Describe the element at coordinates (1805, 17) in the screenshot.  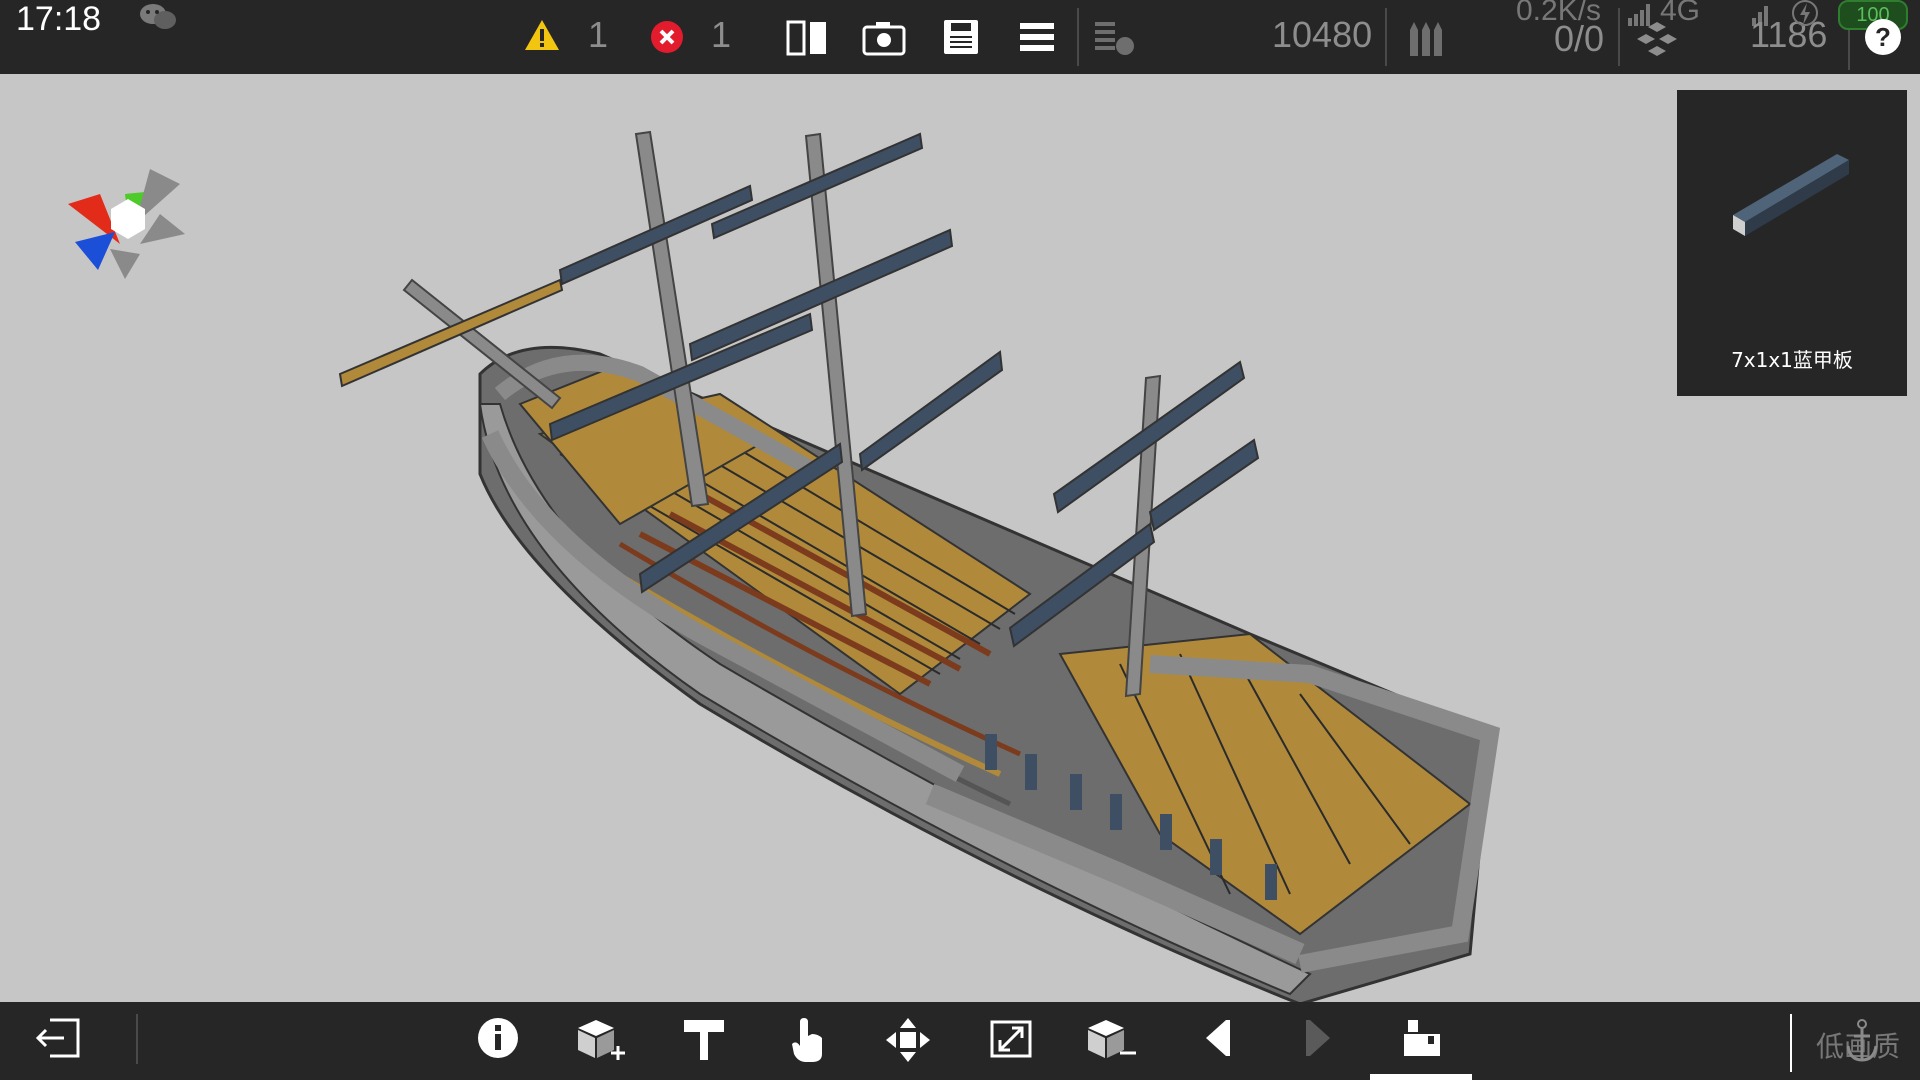
I see `charging-icon` at that location.